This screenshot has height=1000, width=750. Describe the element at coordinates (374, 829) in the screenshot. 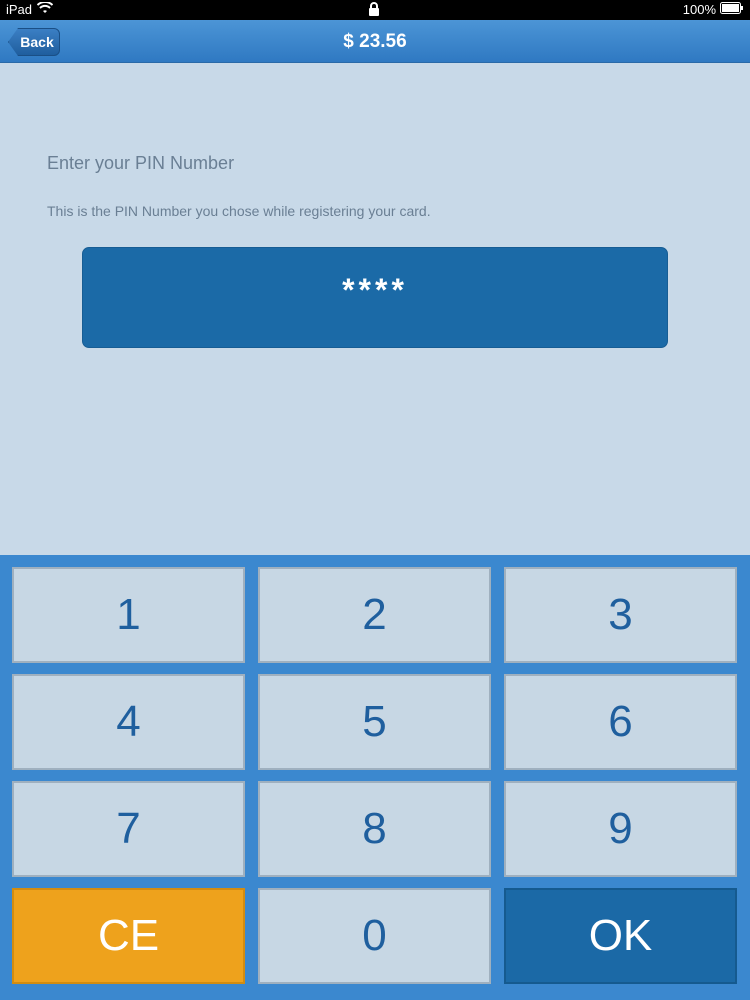

I see `key-8: 8` at that location.